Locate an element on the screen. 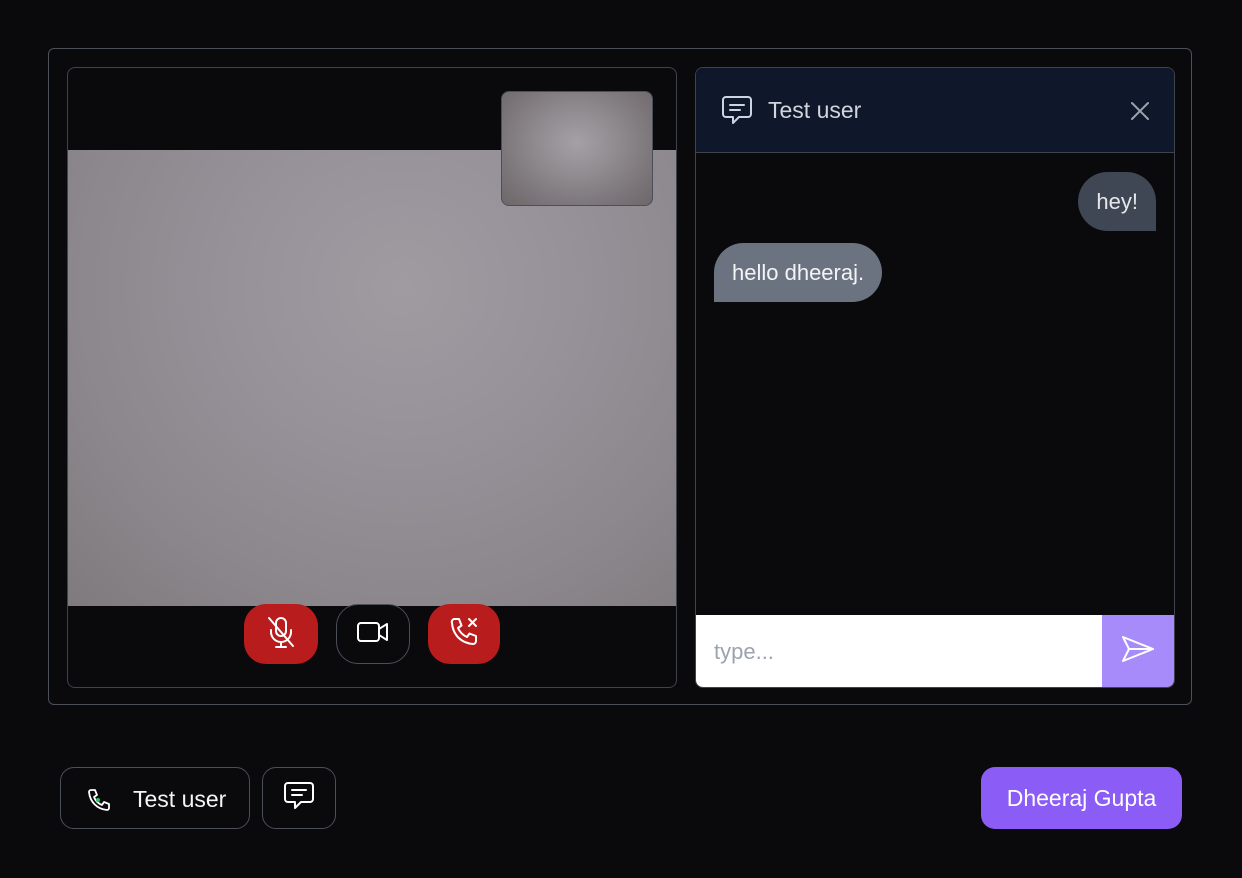 Image resolution: width=1242 pixels, height=878 pixels. mute-mic-button is located at coordinates (281, 634).